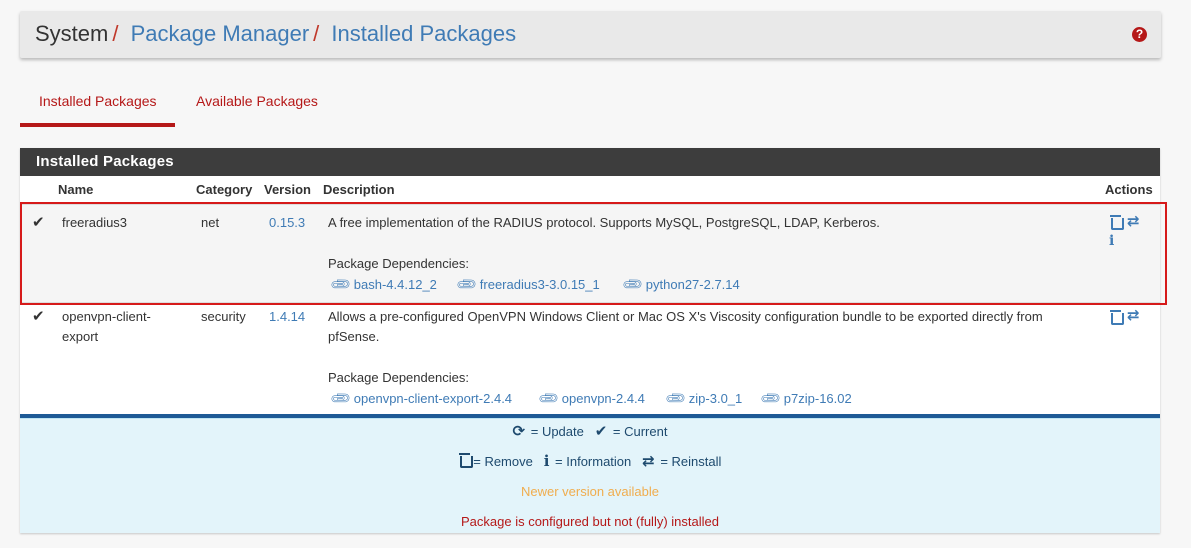 Image resolution: width=1191 pixels, height=548 pixels. What do you see at coordinates (72, 33) in the screenshot?
I see `breadcrumb-system: System` at bounding box center [72, 33].